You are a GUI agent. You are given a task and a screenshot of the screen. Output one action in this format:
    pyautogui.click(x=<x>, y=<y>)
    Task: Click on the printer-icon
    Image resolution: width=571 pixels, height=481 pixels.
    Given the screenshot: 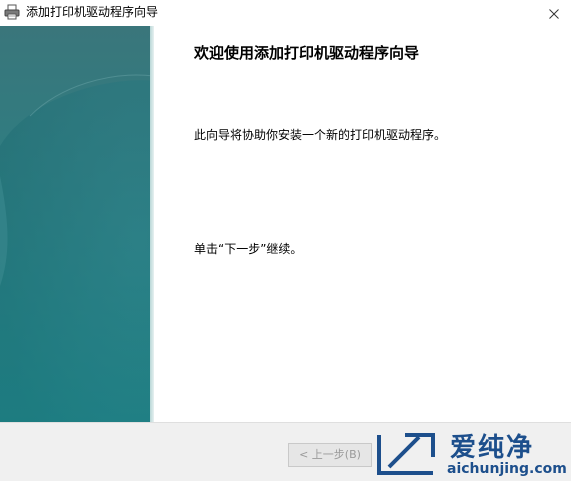 What is the action you would take?
    pyautogui.click(x=12, y=12)
    